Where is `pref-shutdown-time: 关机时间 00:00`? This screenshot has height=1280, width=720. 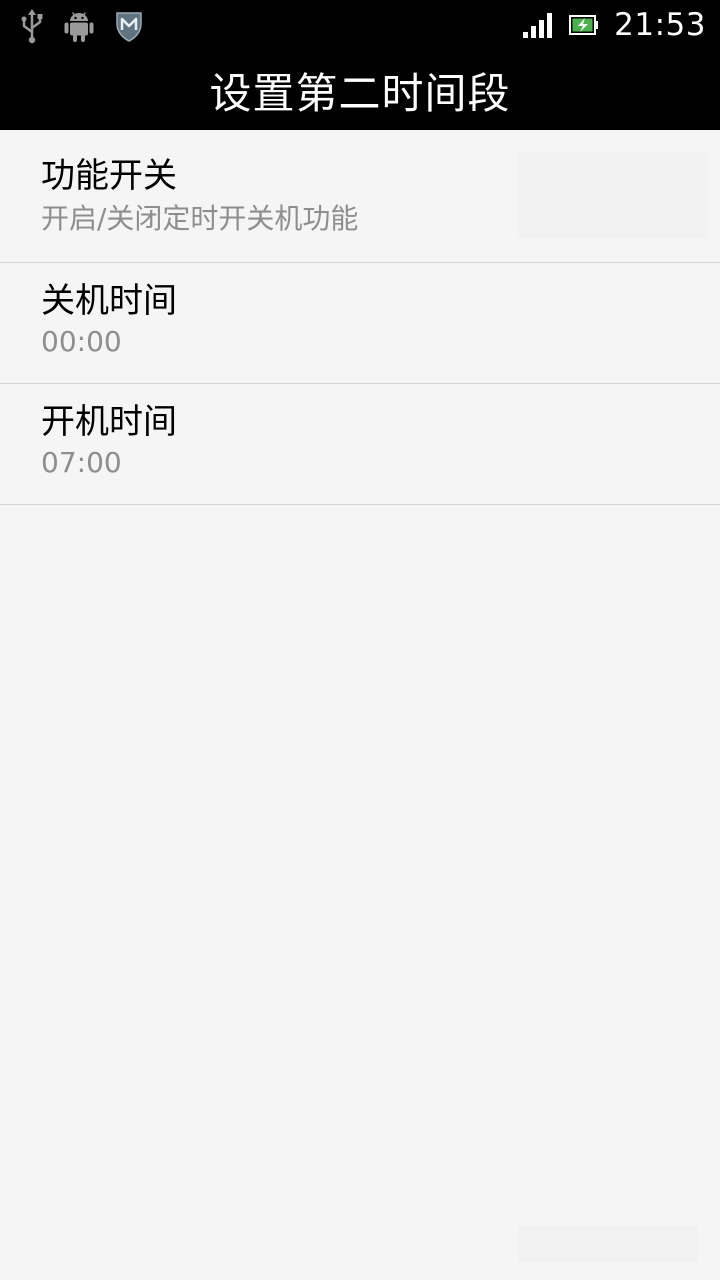
pref-shutdown-time: 关机时间 00:00 is located at coordinates (360, 323).